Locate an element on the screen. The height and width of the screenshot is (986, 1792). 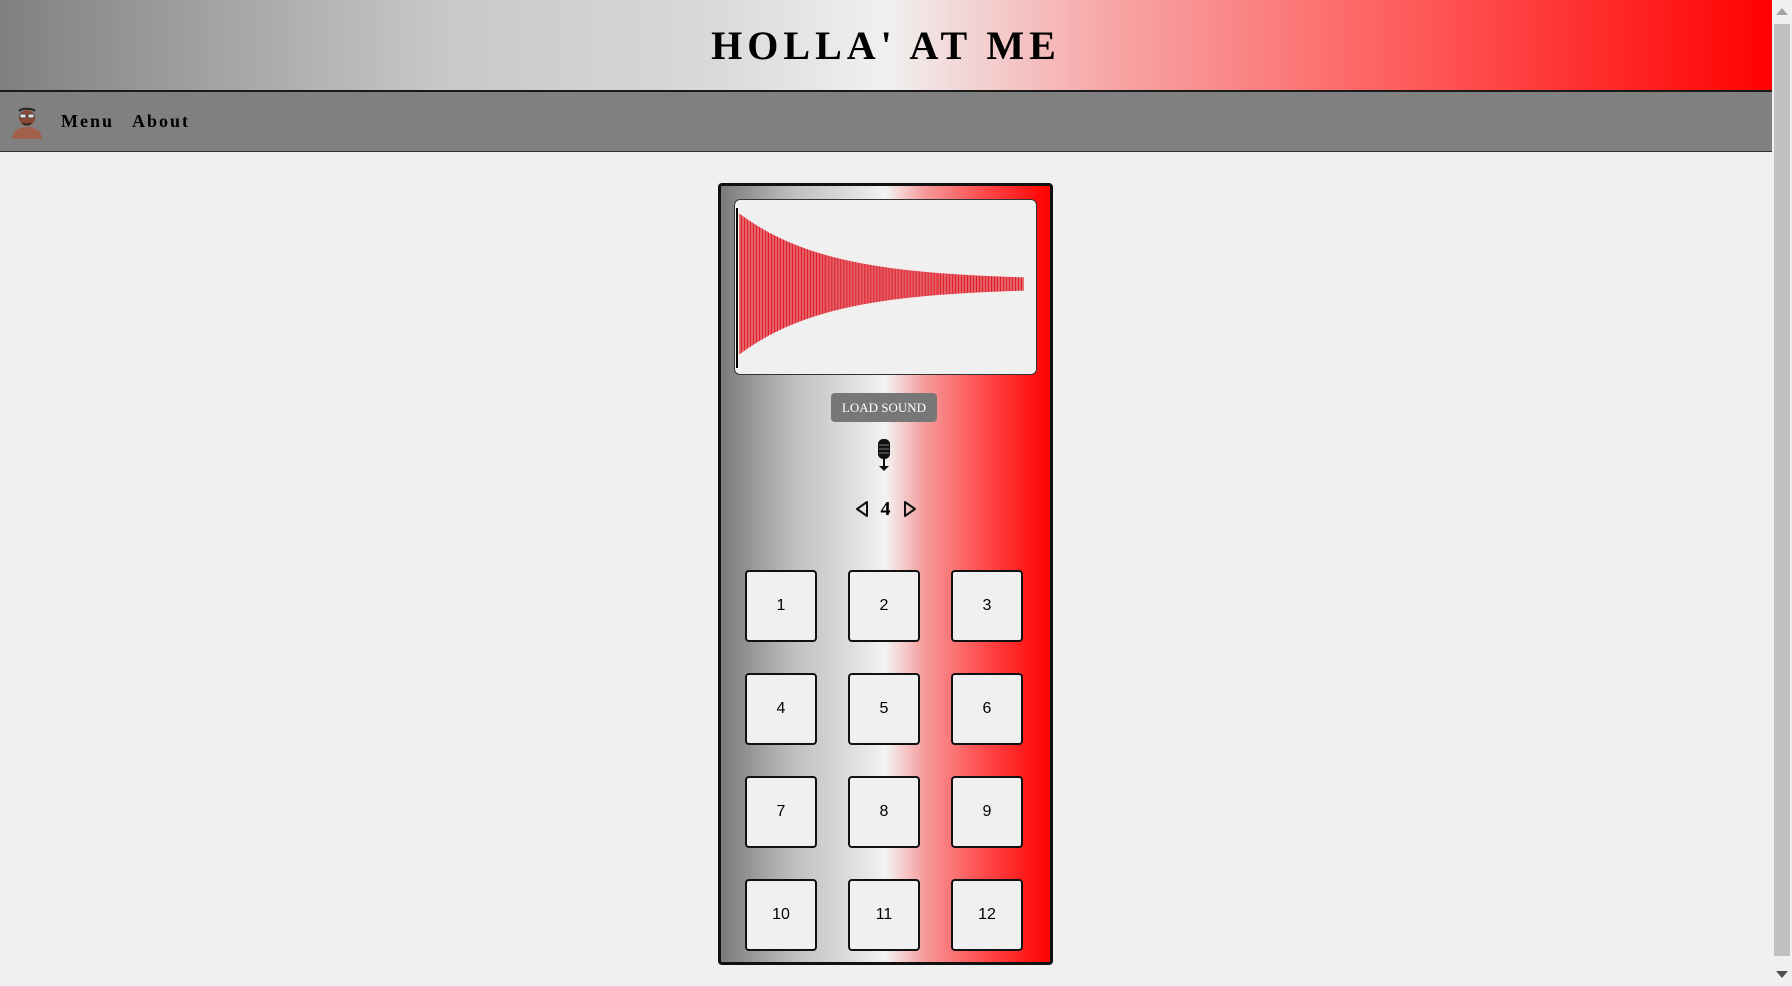
pad-button: 12 is located at coordinates (987, 915).